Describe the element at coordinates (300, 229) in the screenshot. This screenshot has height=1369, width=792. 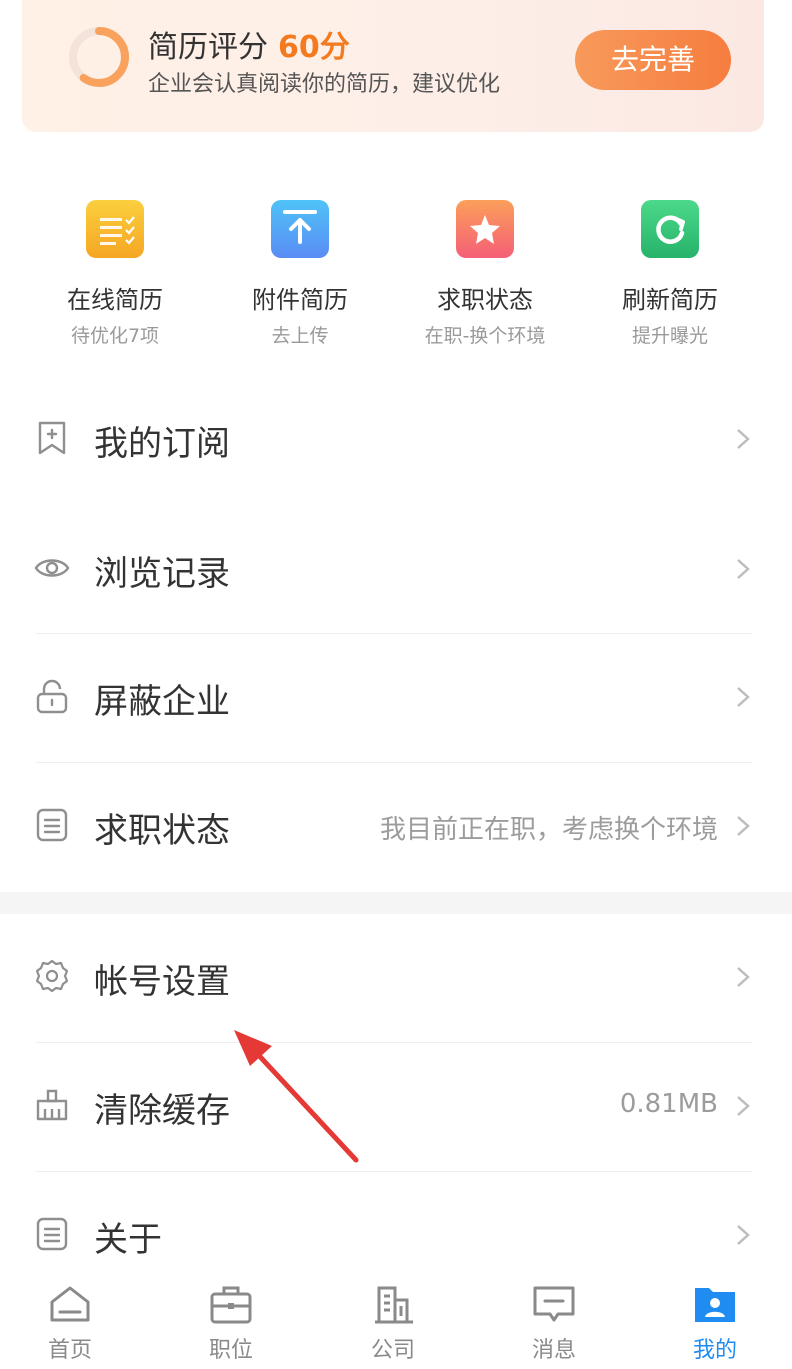
I see `upload-icon` at that location.